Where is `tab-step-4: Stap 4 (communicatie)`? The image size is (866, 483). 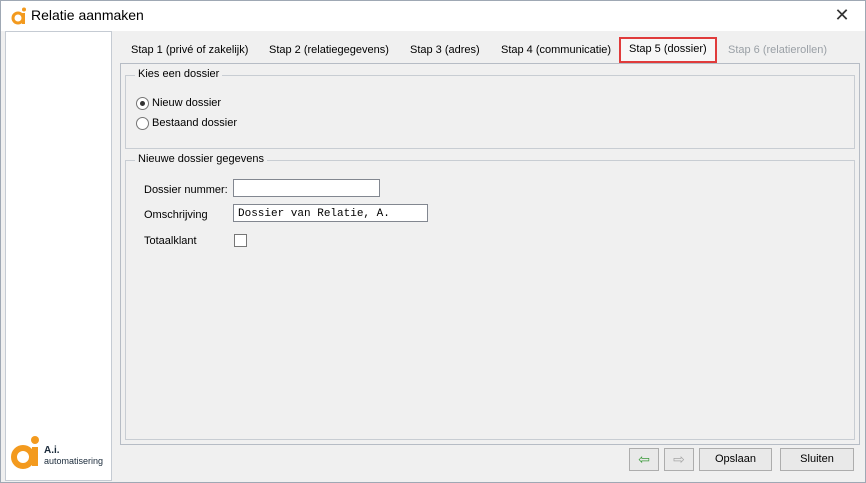 tab-step-4: Stap 4 (communicatie) is located at coordinates (556, 50).